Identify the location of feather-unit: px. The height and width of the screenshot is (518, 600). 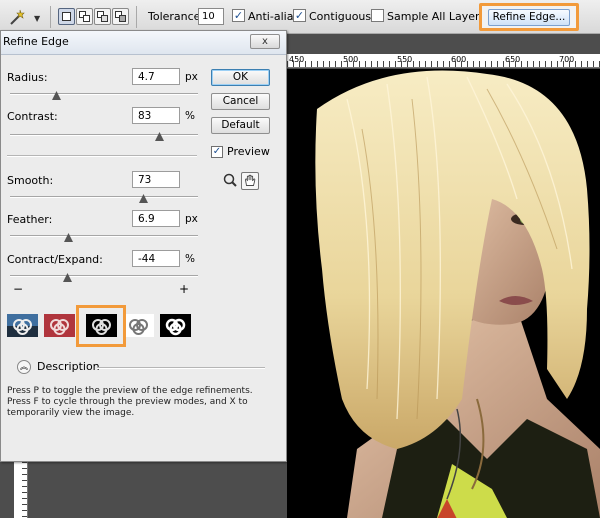
(191, 219).